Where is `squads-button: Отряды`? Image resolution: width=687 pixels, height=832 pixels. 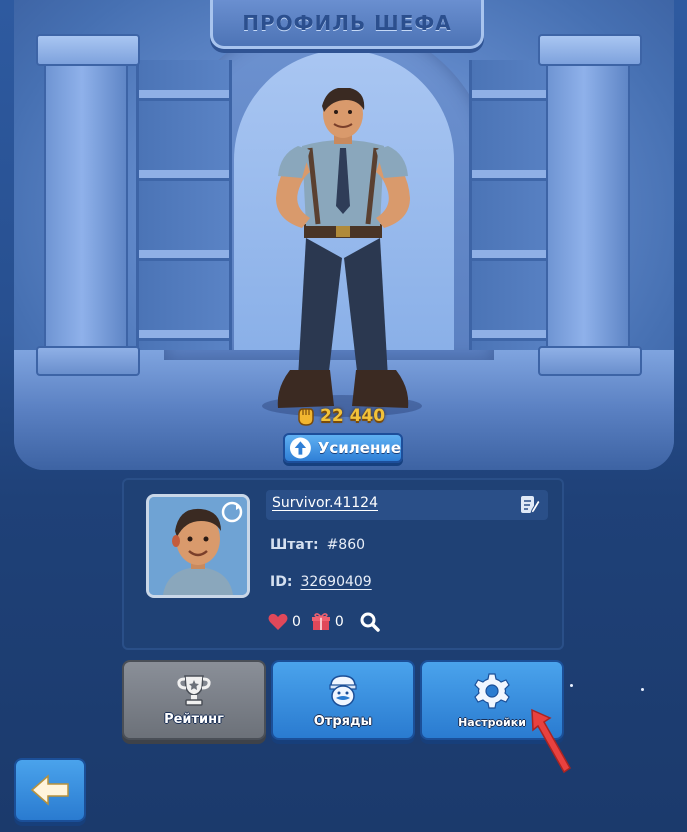 squads-button: Отряды is located at coordinates (343, 700).